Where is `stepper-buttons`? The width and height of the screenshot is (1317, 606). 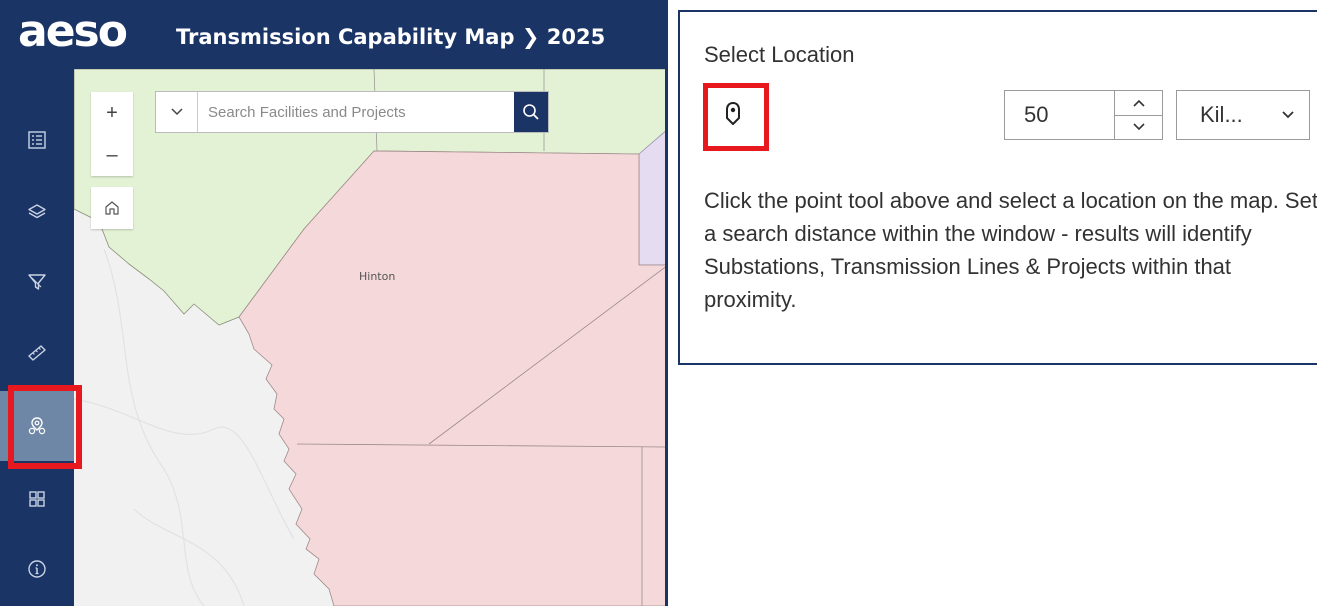 stepper-buttons is located at coordinates (1138, 115).